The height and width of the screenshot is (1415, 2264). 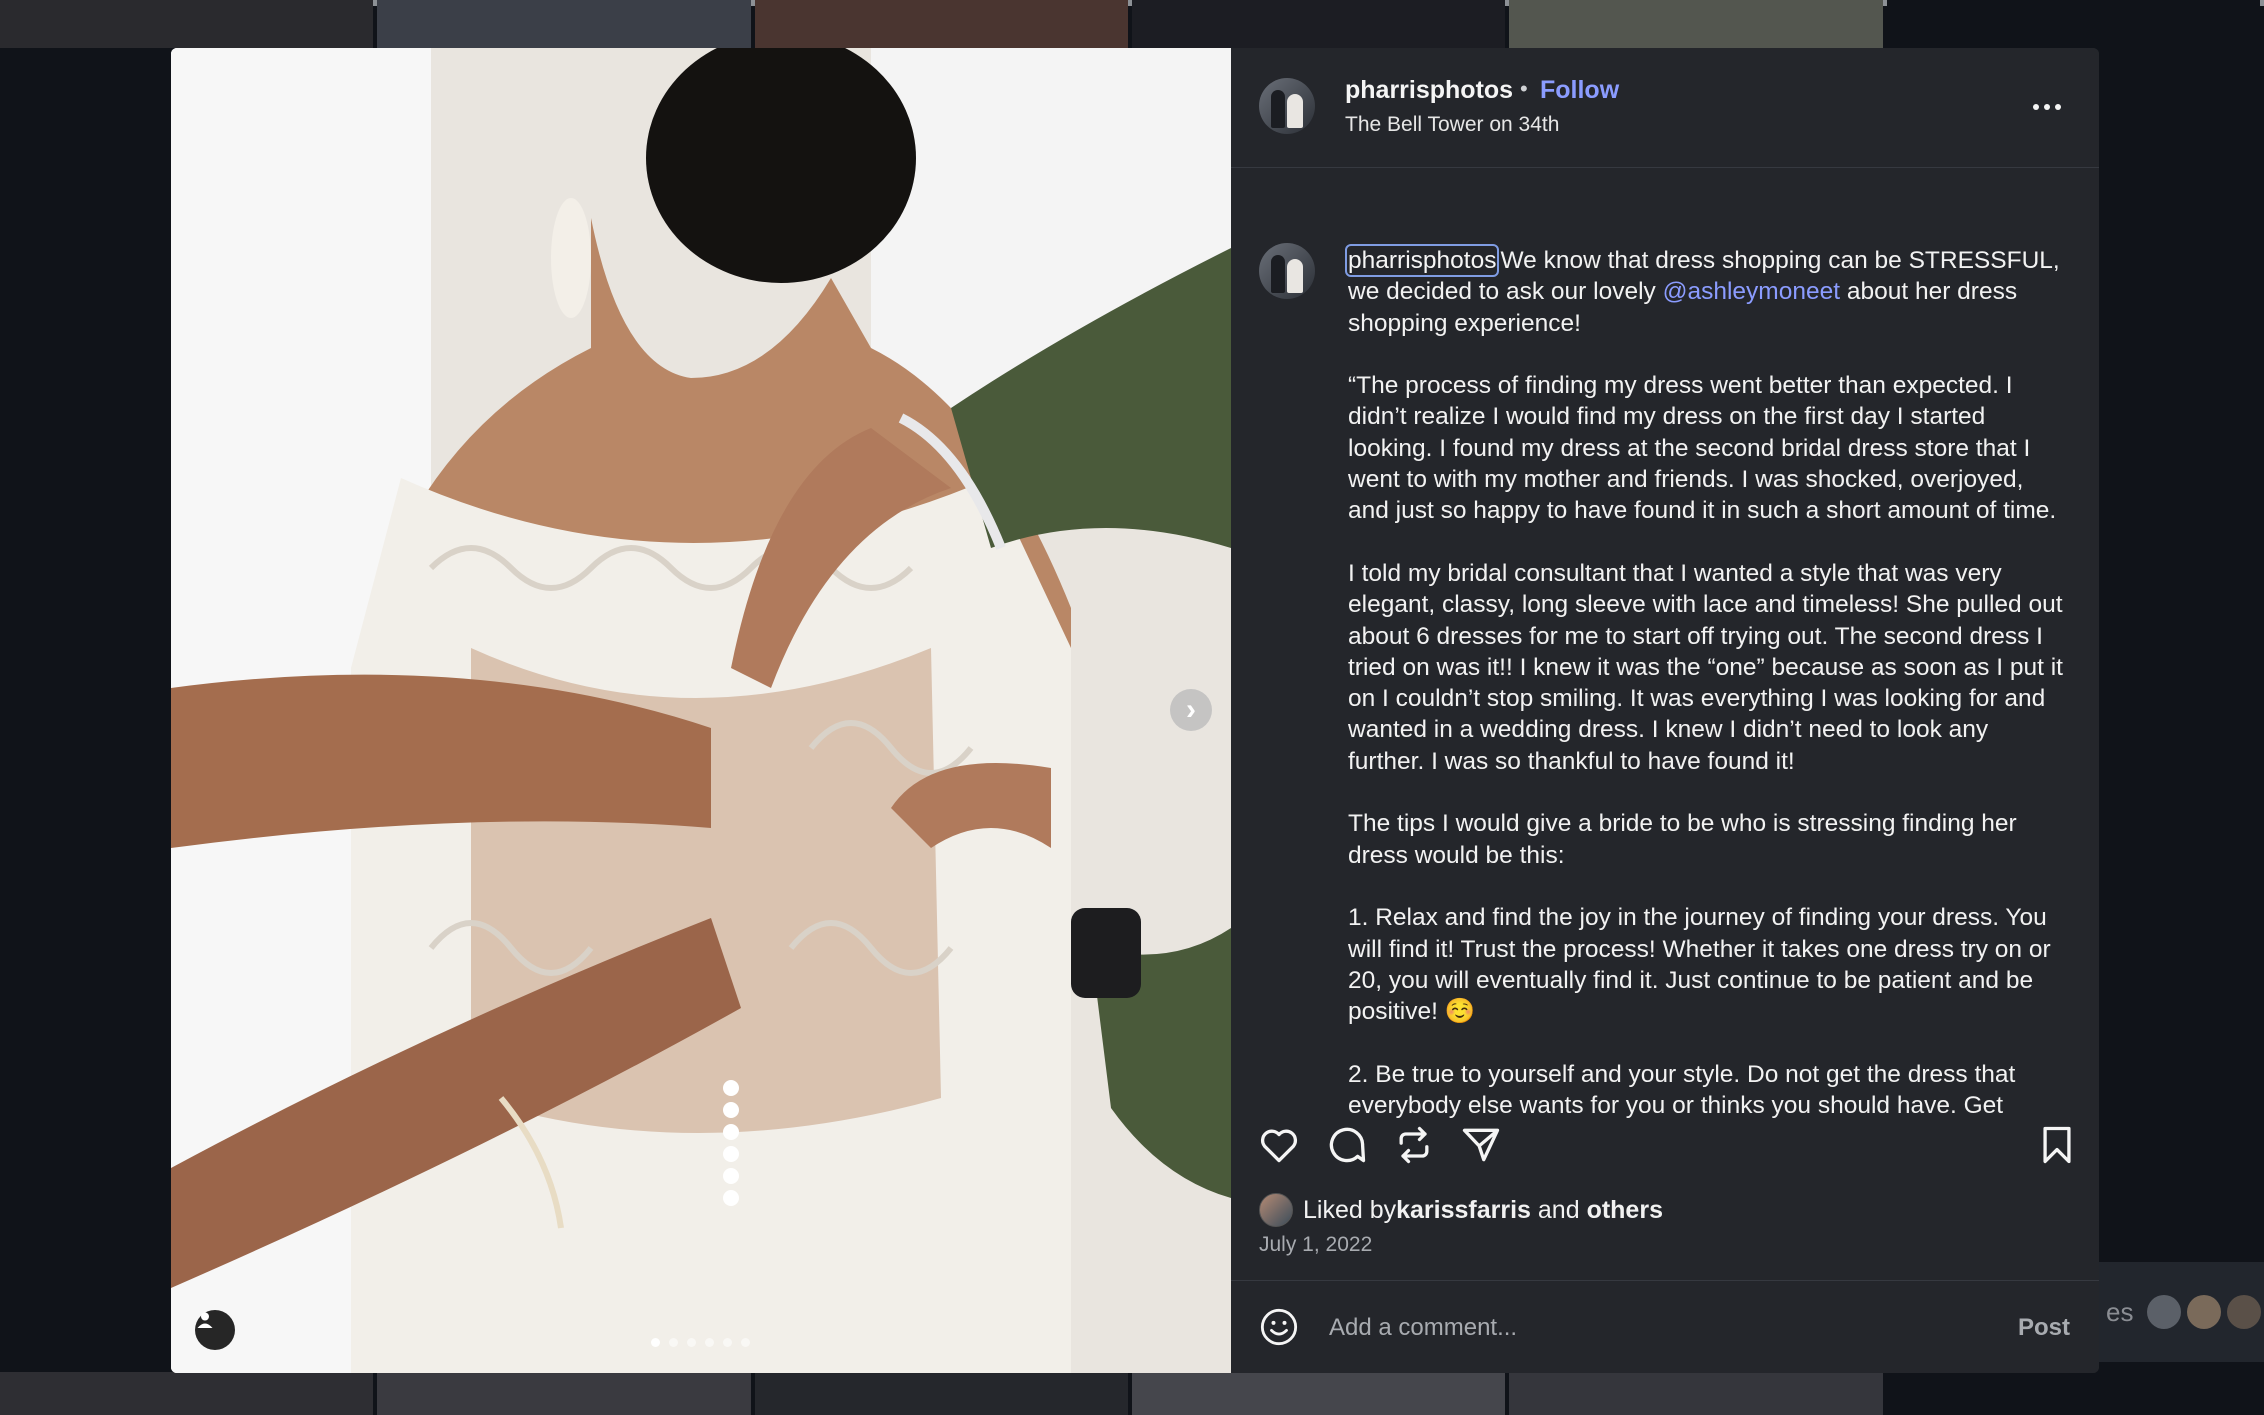 What do you see at coordinates (1414, 1145) in the screenshot?
I see `repost-icon` at bounding box center [1414, 1145].